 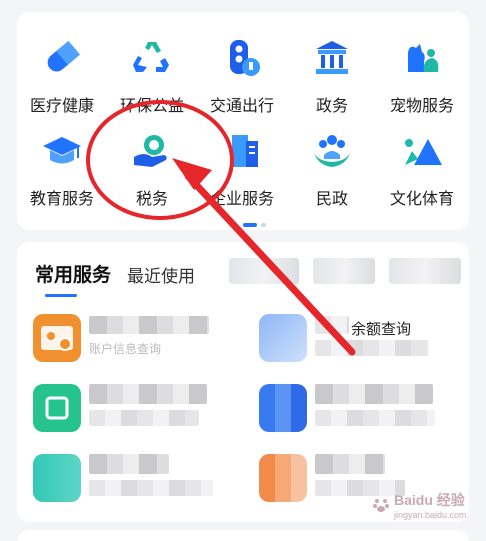 I want to click on category-civil-affairs: 民政, so click(x=332, y=169).